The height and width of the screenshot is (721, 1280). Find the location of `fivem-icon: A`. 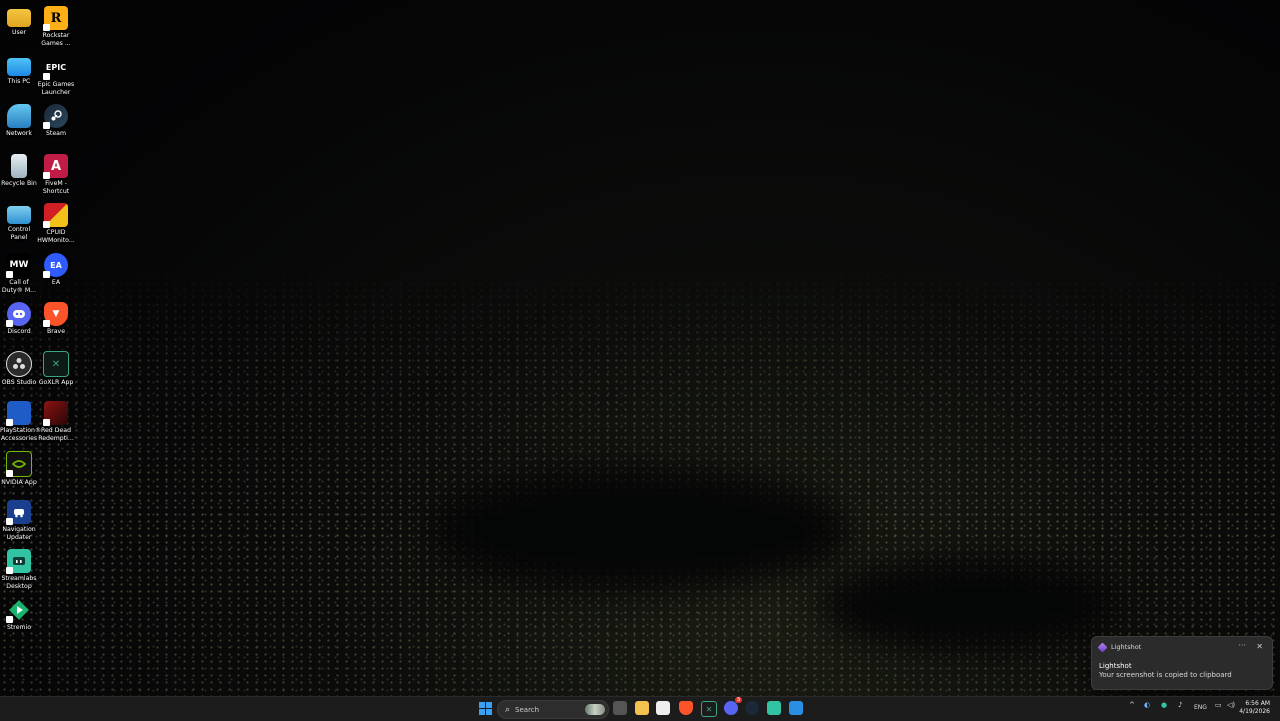

fivem-icon: A is located at coordinates (55, 166).